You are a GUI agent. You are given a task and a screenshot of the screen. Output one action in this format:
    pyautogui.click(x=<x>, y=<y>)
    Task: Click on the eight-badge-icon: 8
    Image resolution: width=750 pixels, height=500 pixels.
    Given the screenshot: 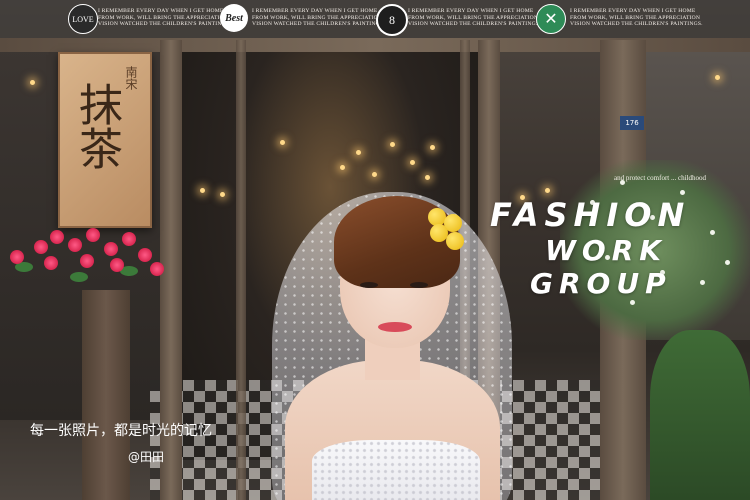 What is the action you would take?
    pyautogui.click(x=392, y=20)
    